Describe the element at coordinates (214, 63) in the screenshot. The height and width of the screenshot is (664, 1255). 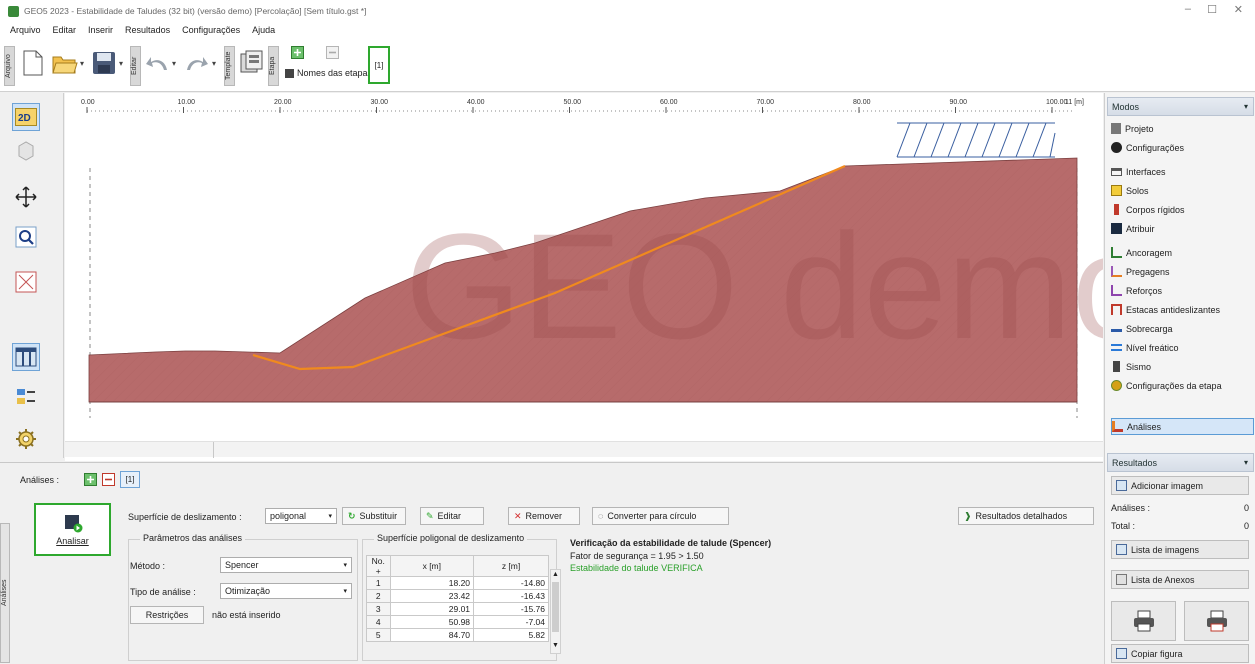
I see `redo-dropdown-icon: ▾` at that location.